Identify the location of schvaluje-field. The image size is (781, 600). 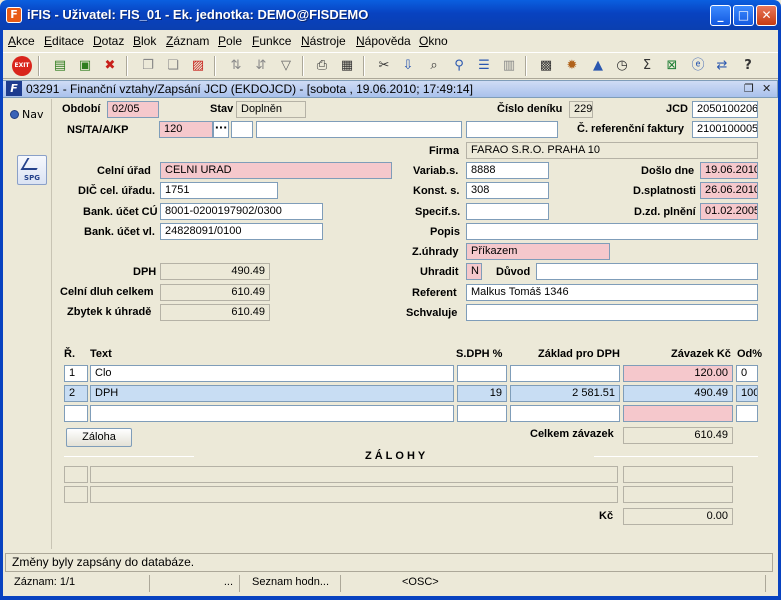
(612, 312).